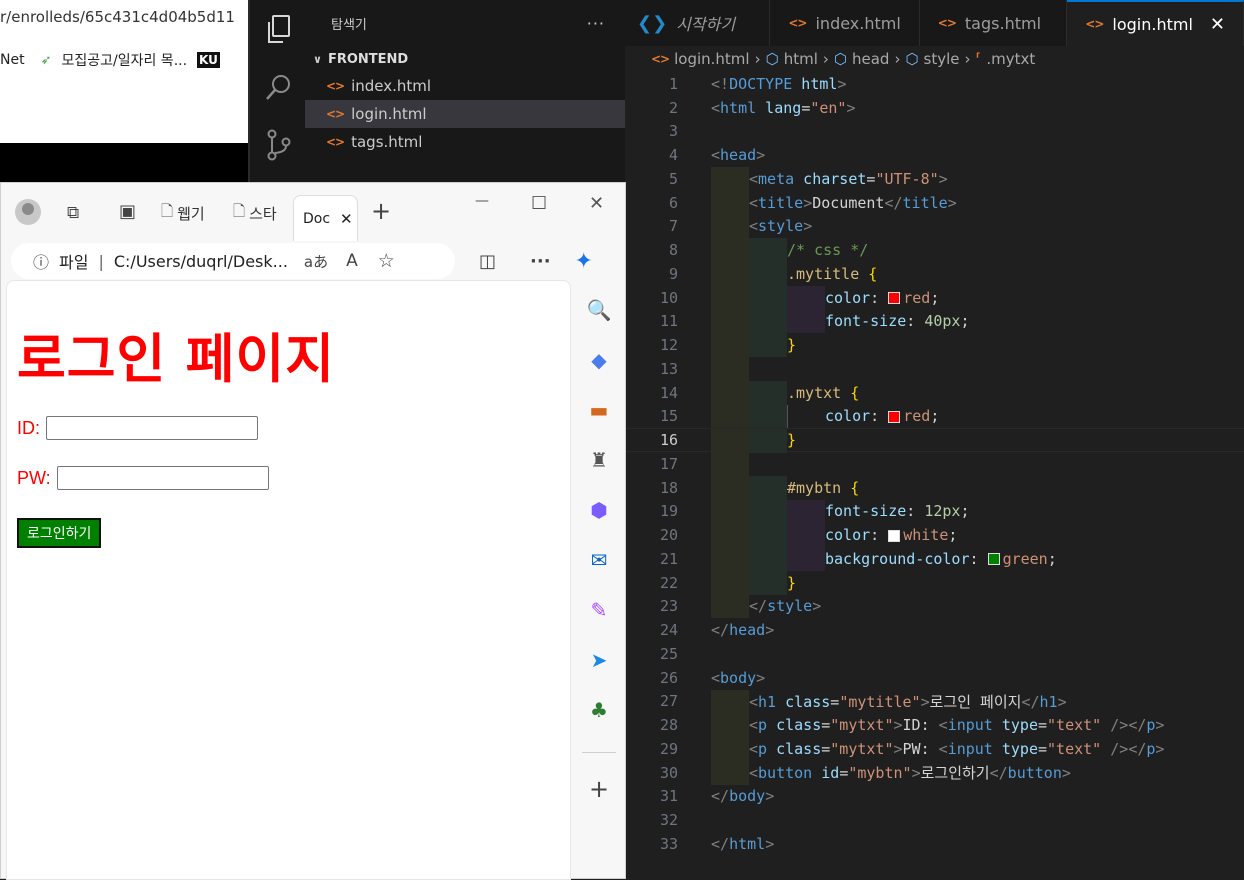 This screenshot has height=880, width=1244. I want to click on code-line: 8/* css */, so click(934, 250).